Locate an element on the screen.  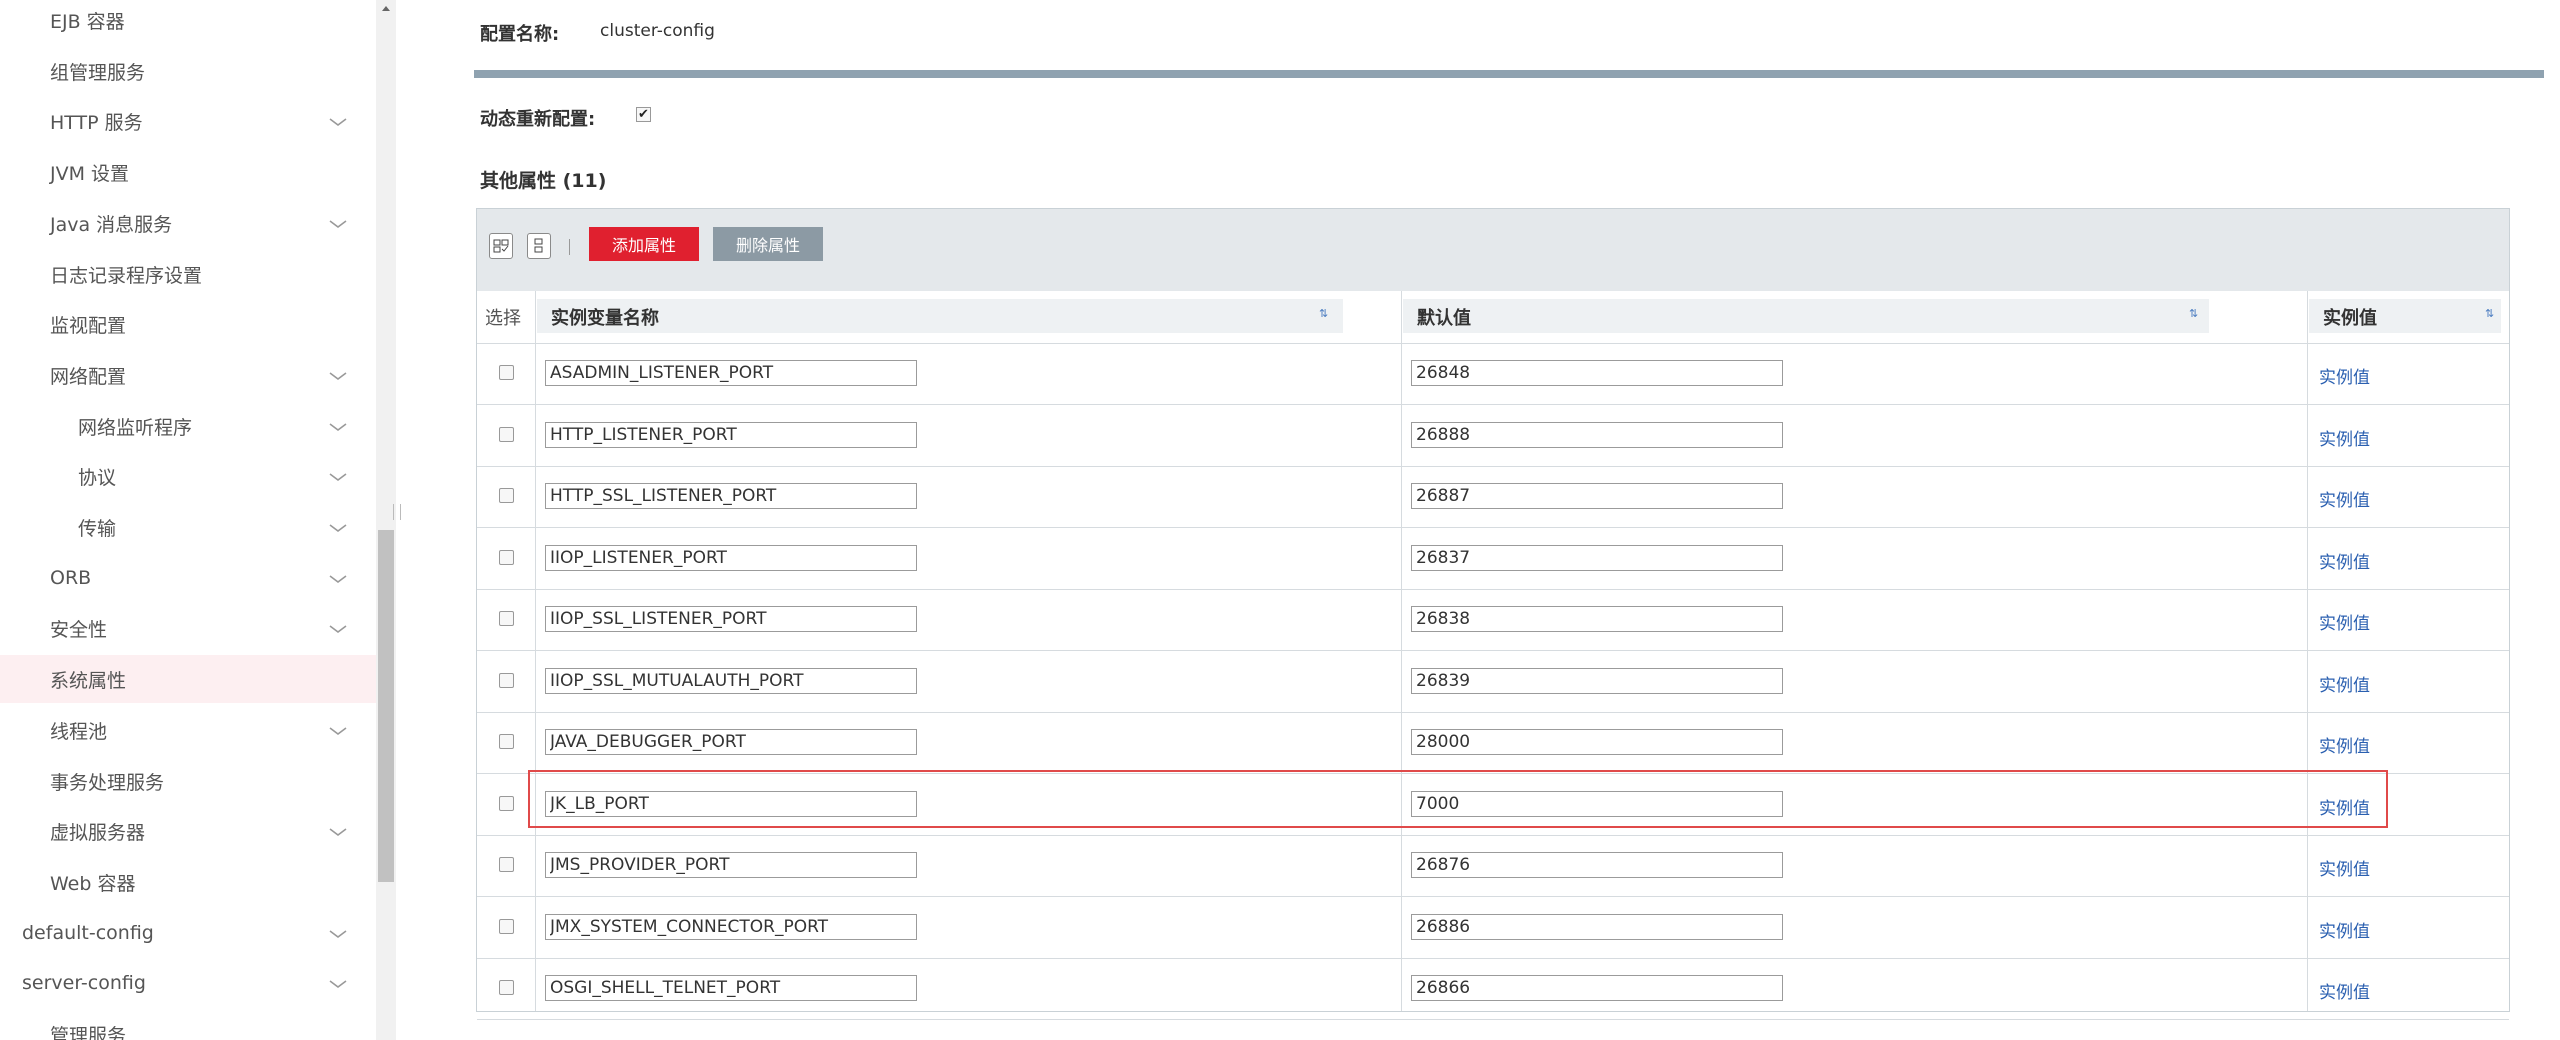
sort-default-icon: ⇅ is located at coordinates (2193, 313).